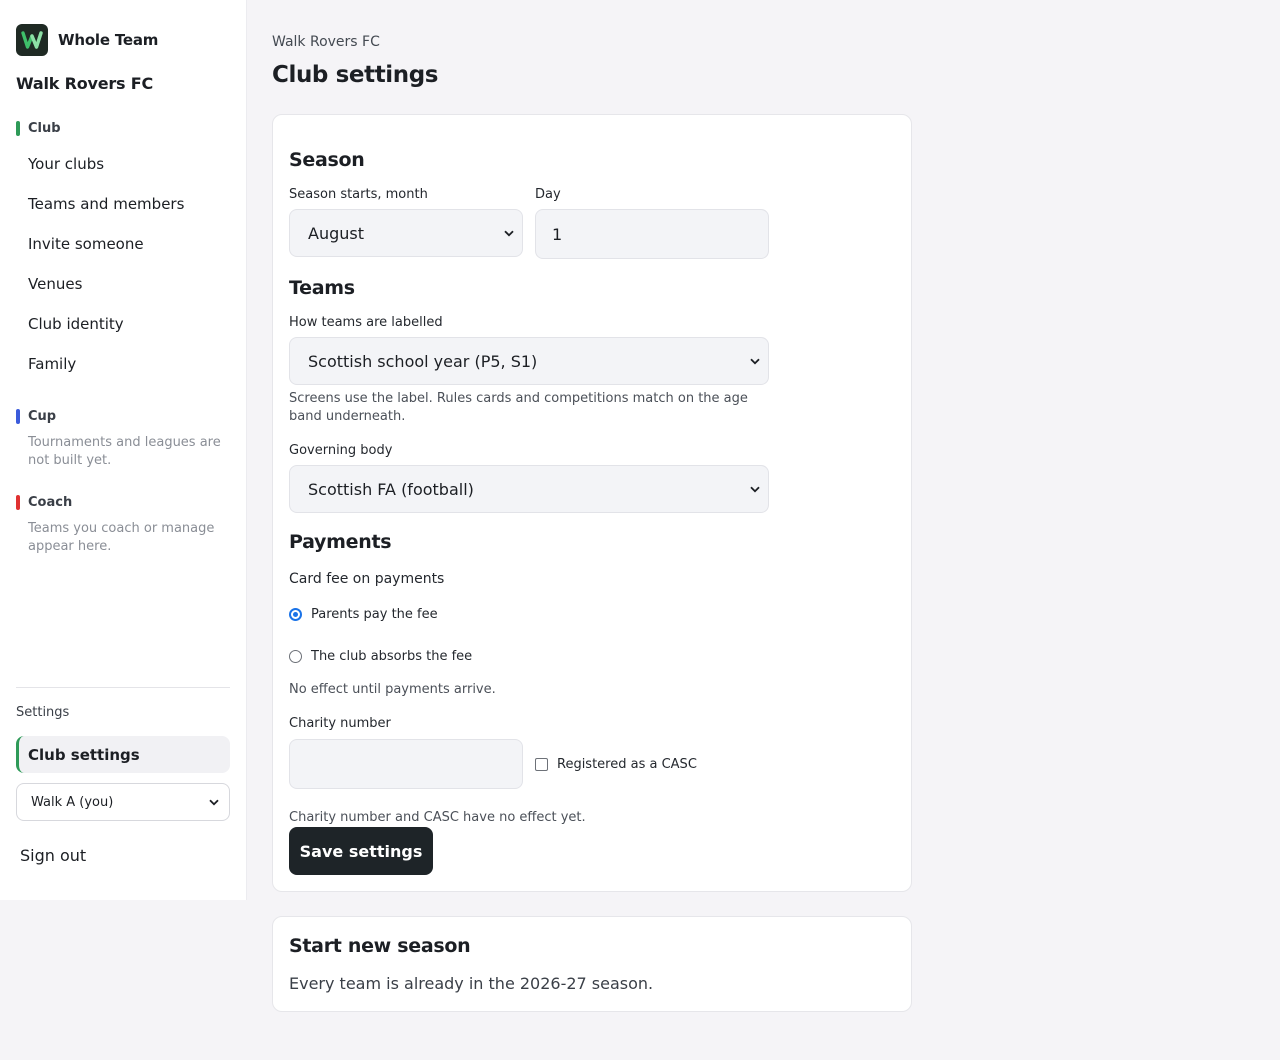  I want to click on season-month-label: Season starts, month, so click(358, 194).